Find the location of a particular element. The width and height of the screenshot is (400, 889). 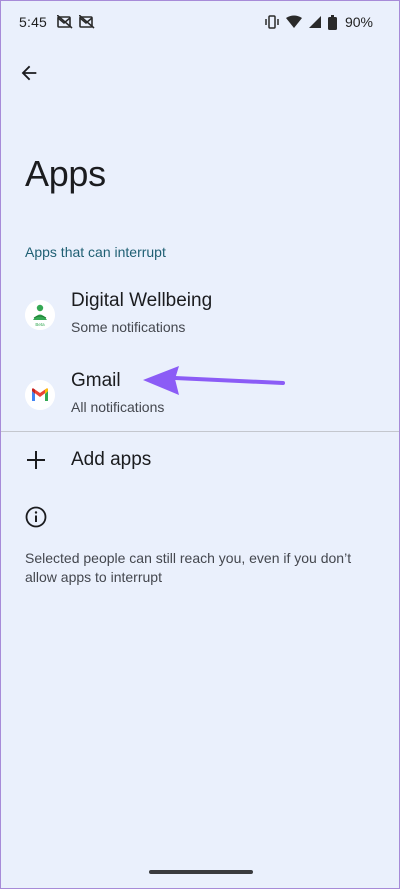

status-right: 90% is located at coordinates (318, 22).